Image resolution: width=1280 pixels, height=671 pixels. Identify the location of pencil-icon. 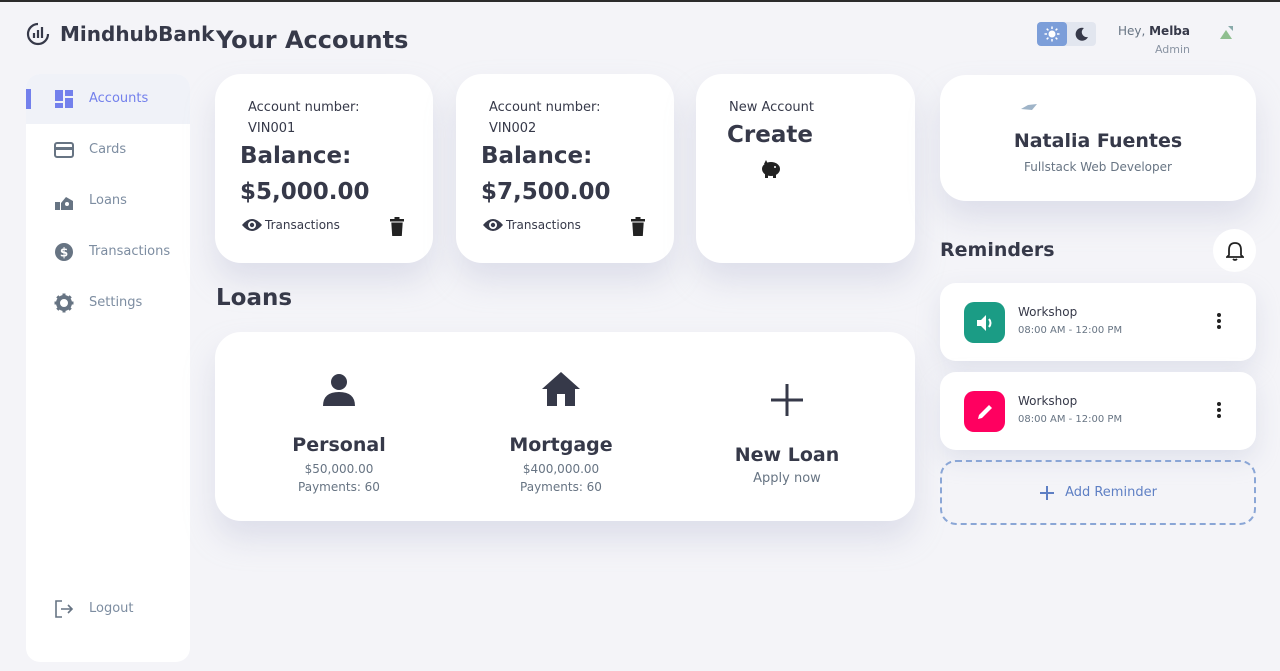
(984, 411).